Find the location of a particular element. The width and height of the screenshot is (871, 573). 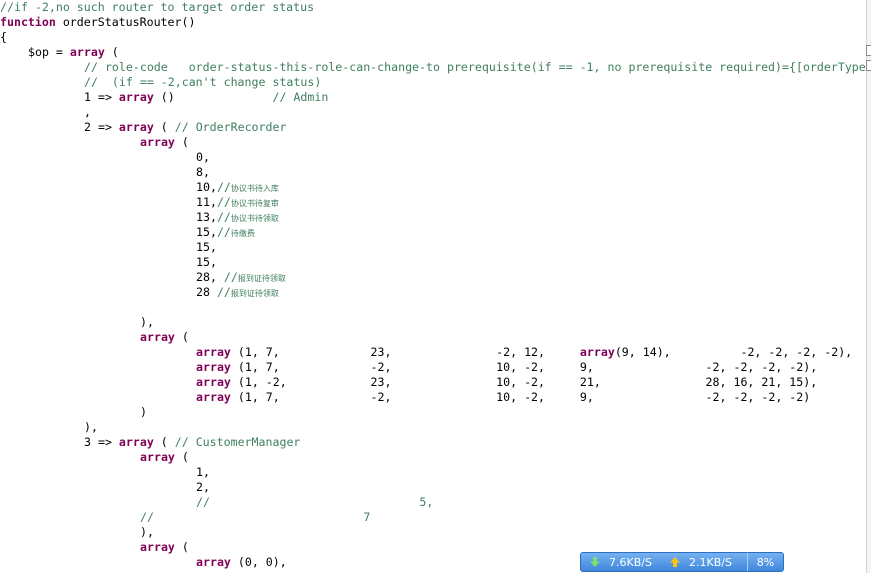

code-line: 10,//协议书待入库 is located at coordinates (237, 187).